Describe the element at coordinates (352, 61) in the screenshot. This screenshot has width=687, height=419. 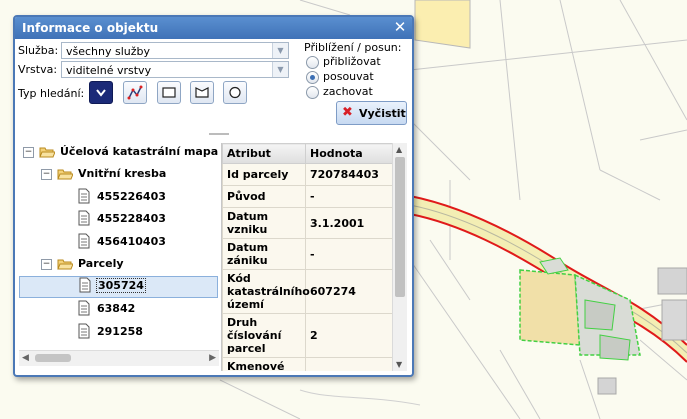
I see `radio-label: přibližovat` at that location.